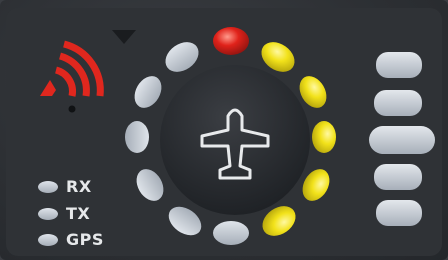 Image resolution: width=448 pixels, height=260 pixels. Describe the element at coordinates (78, 213) in the screenshot. I see `tx-label: TX` at that location.